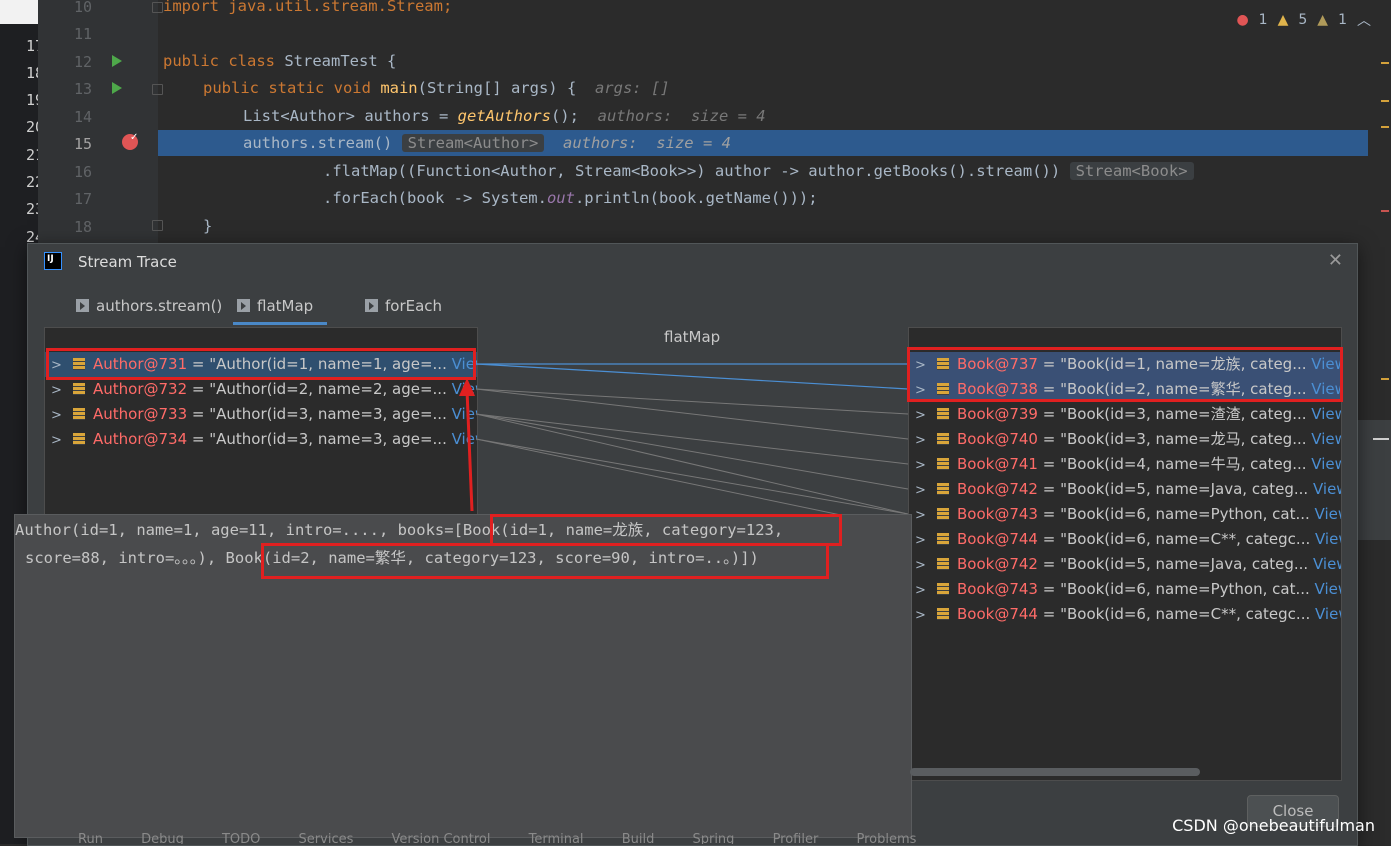 The width and height of the screenshot is (1391, 846). I want to click on tool-tab-build: Build, so click(638, 838).